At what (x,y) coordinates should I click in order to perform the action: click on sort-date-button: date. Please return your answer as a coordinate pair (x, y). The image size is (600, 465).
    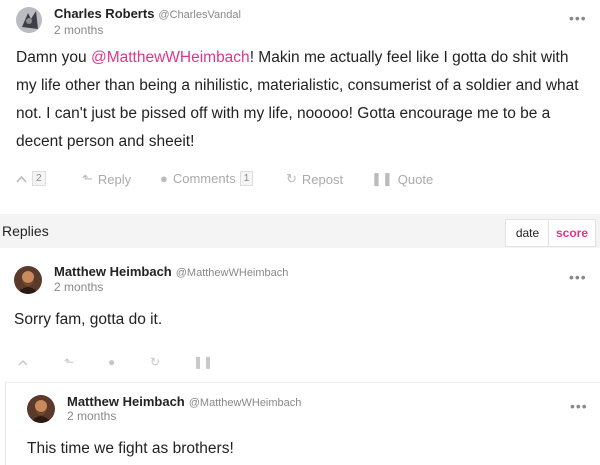
    Looking at the image, I should click on (527, 233).